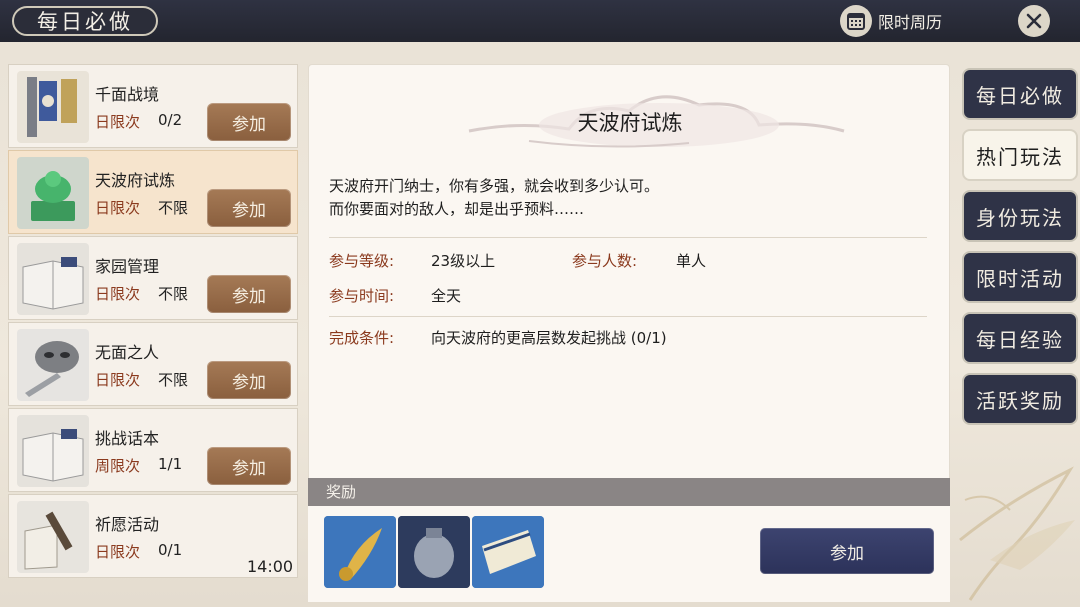 Image resolution: width=1080 pixels, height=607 pixels. Describe the element at coordinates (362, 296) in the screenshot. I see `time-label: 参与时间:` at that location.